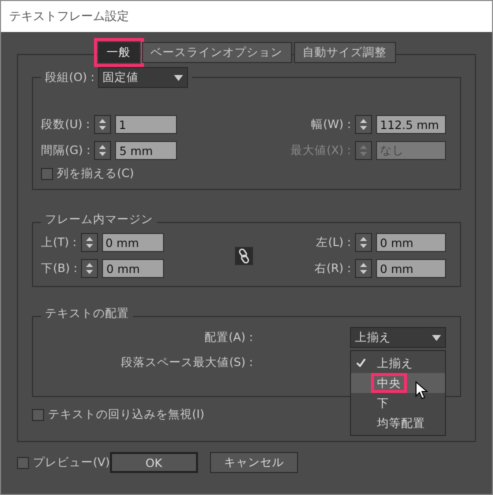  I want to click on field-label: 最大値(X) :, so click(320, 150).